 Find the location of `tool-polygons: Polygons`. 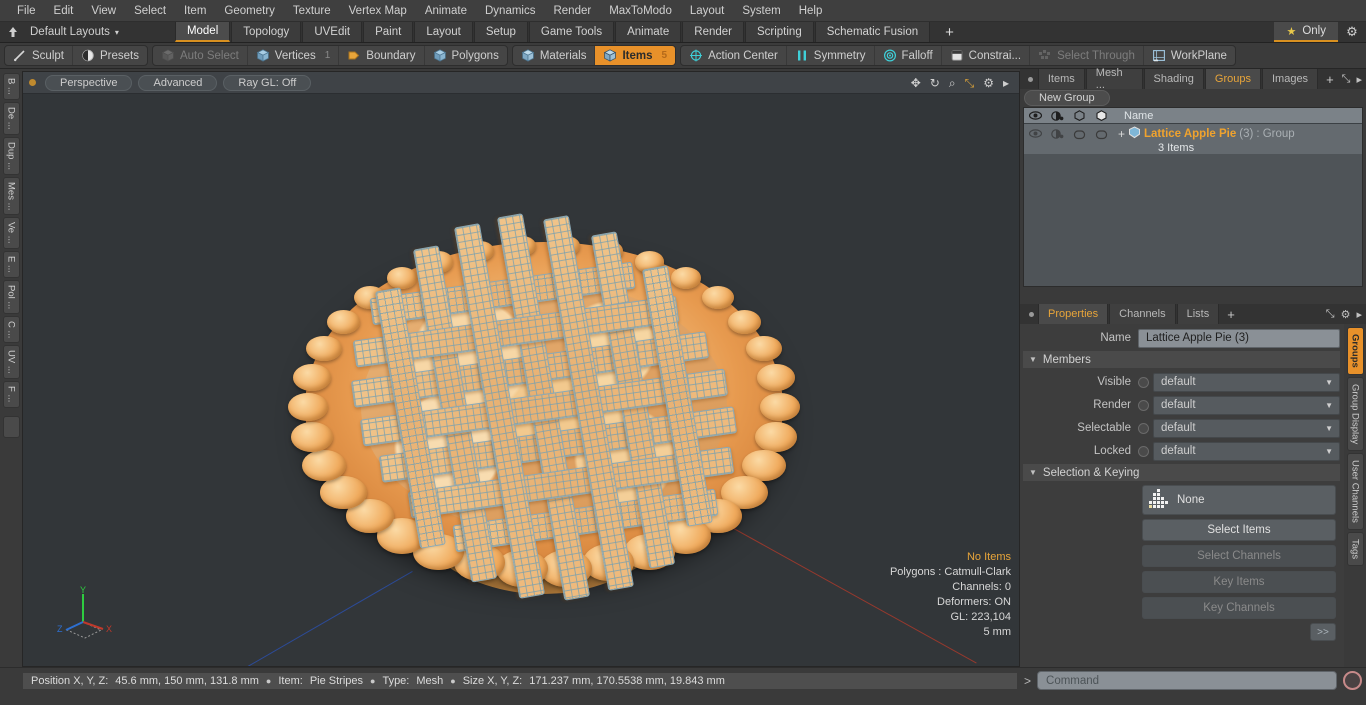

tool-polygons: Polygons is located at coordinates (466, 55).